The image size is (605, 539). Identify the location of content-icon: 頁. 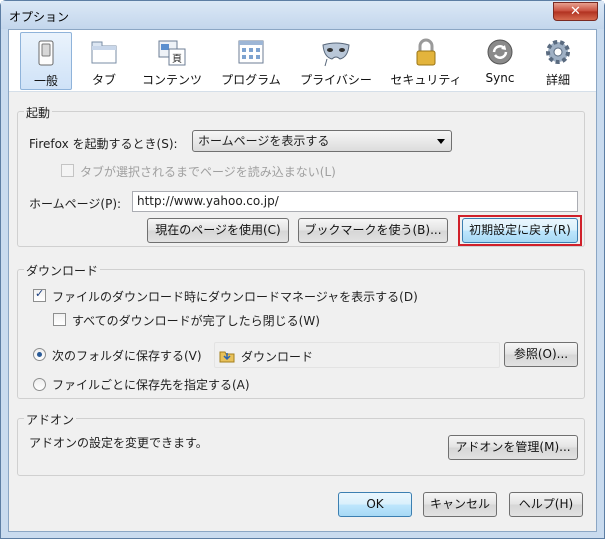
(172, 53).